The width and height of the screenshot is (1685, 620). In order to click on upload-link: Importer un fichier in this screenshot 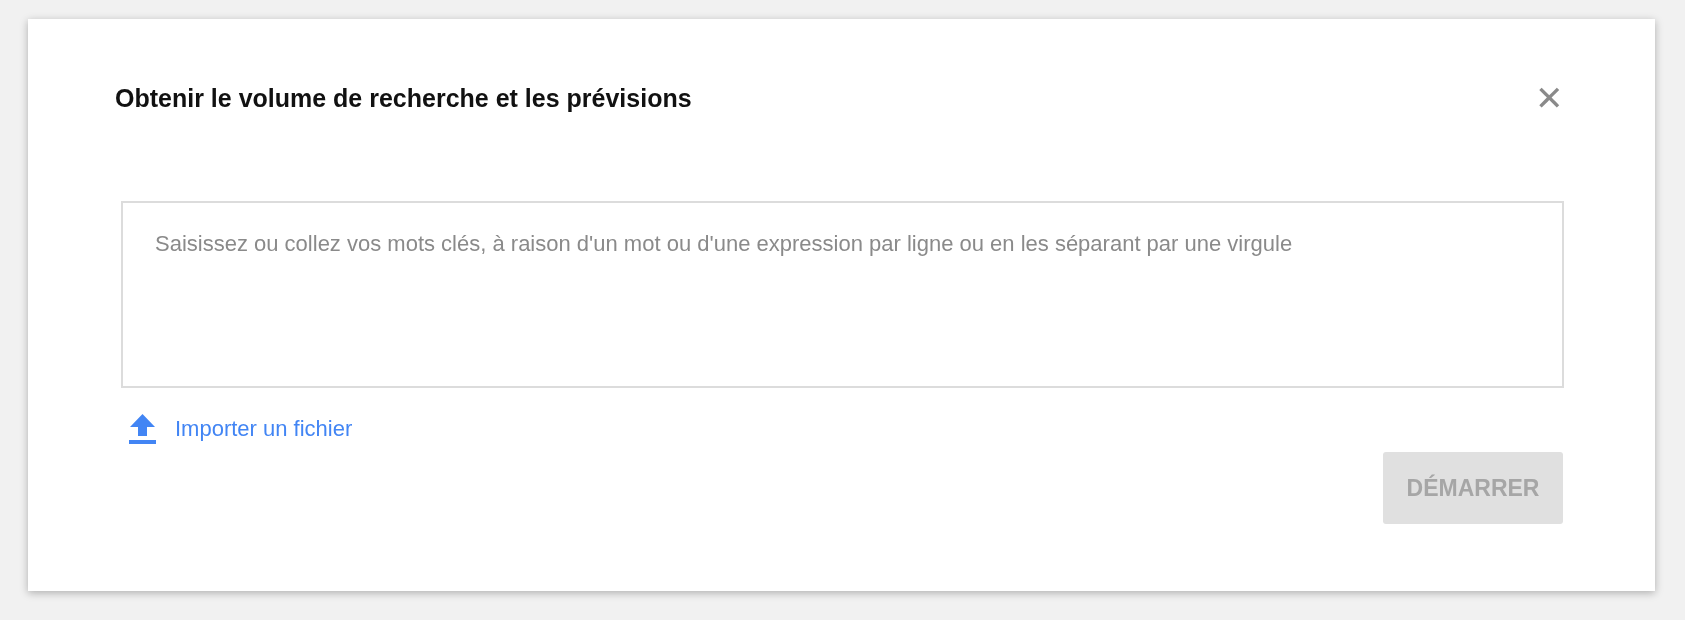, I will do `click(240, 429)`.